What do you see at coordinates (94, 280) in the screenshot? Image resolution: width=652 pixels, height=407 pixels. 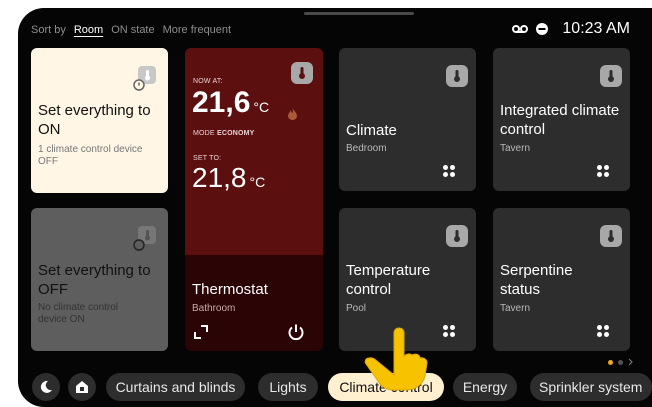 I see `card-title: Set everything to OFF` at bounding box center [94, 280].